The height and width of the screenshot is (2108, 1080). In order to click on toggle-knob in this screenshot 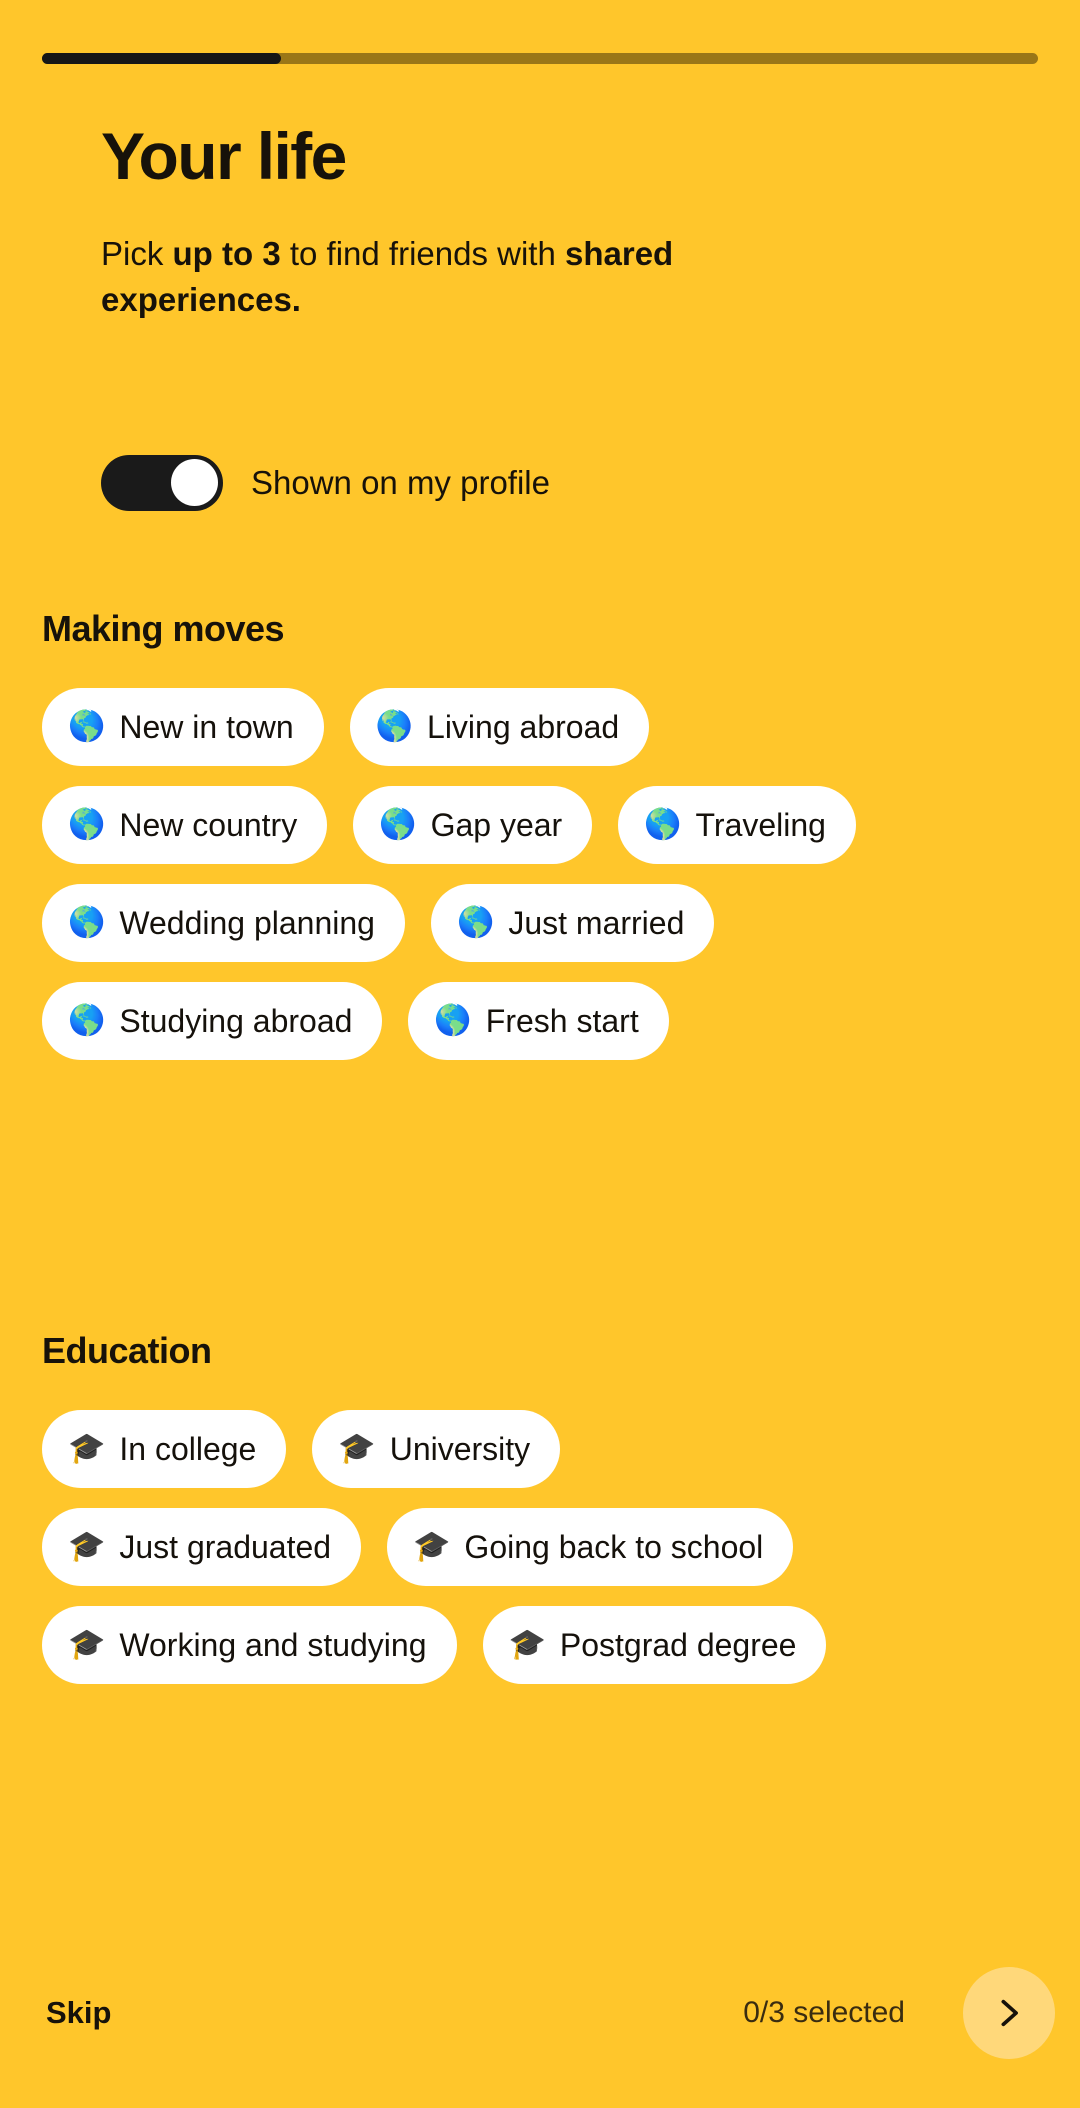, I will do `click(194, 482)`.